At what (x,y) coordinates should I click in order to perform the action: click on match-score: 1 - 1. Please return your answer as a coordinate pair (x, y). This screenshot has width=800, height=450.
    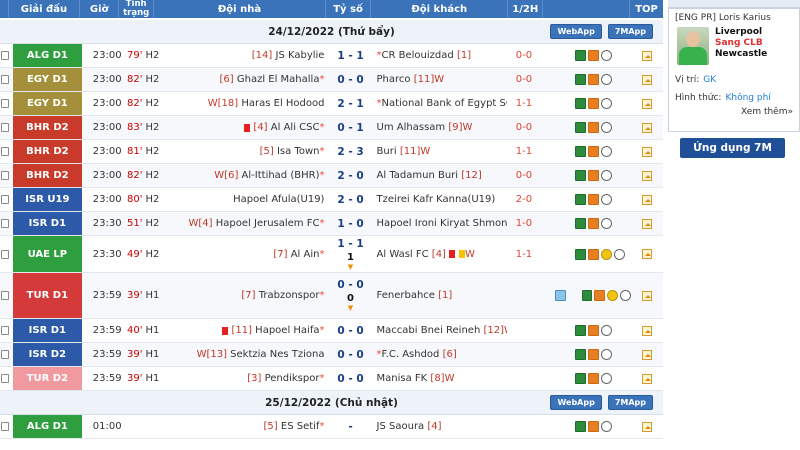
    Looking at the image, I should click on (350, 55).